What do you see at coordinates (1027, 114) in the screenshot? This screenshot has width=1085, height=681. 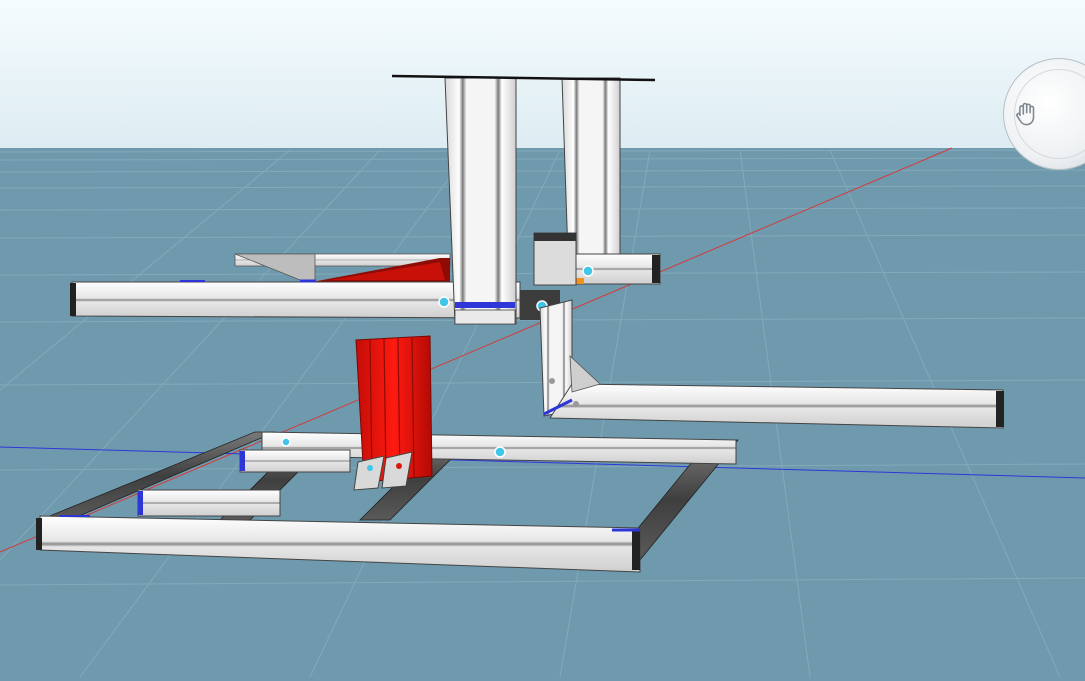 I see `pan-hand-icon` at bounding box center [1027, 114].